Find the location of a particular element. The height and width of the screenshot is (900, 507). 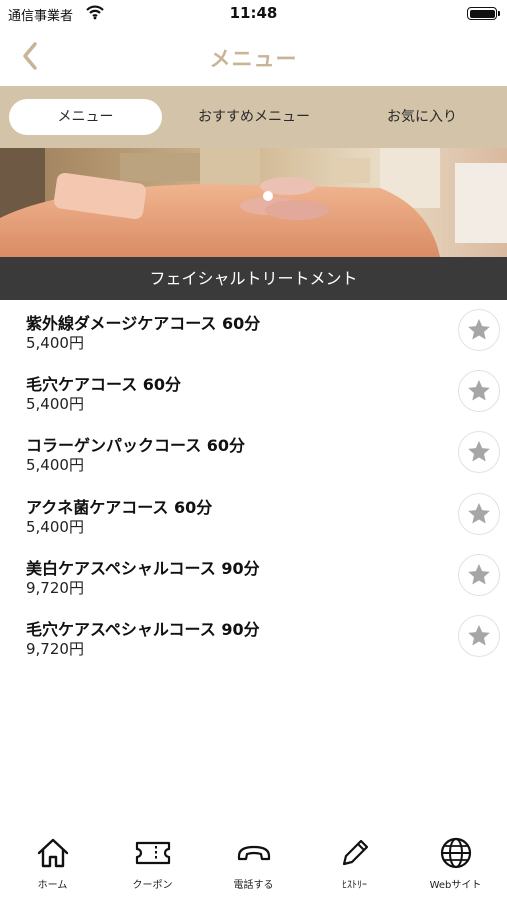

bottom-tab-label: Webサイト is located at coordinates (455, 885).